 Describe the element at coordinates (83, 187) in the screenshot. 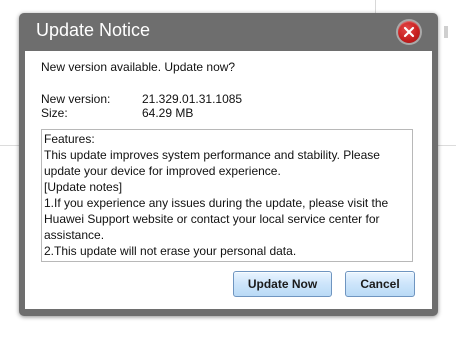

I see `features-line: [Update notes]` at that location.